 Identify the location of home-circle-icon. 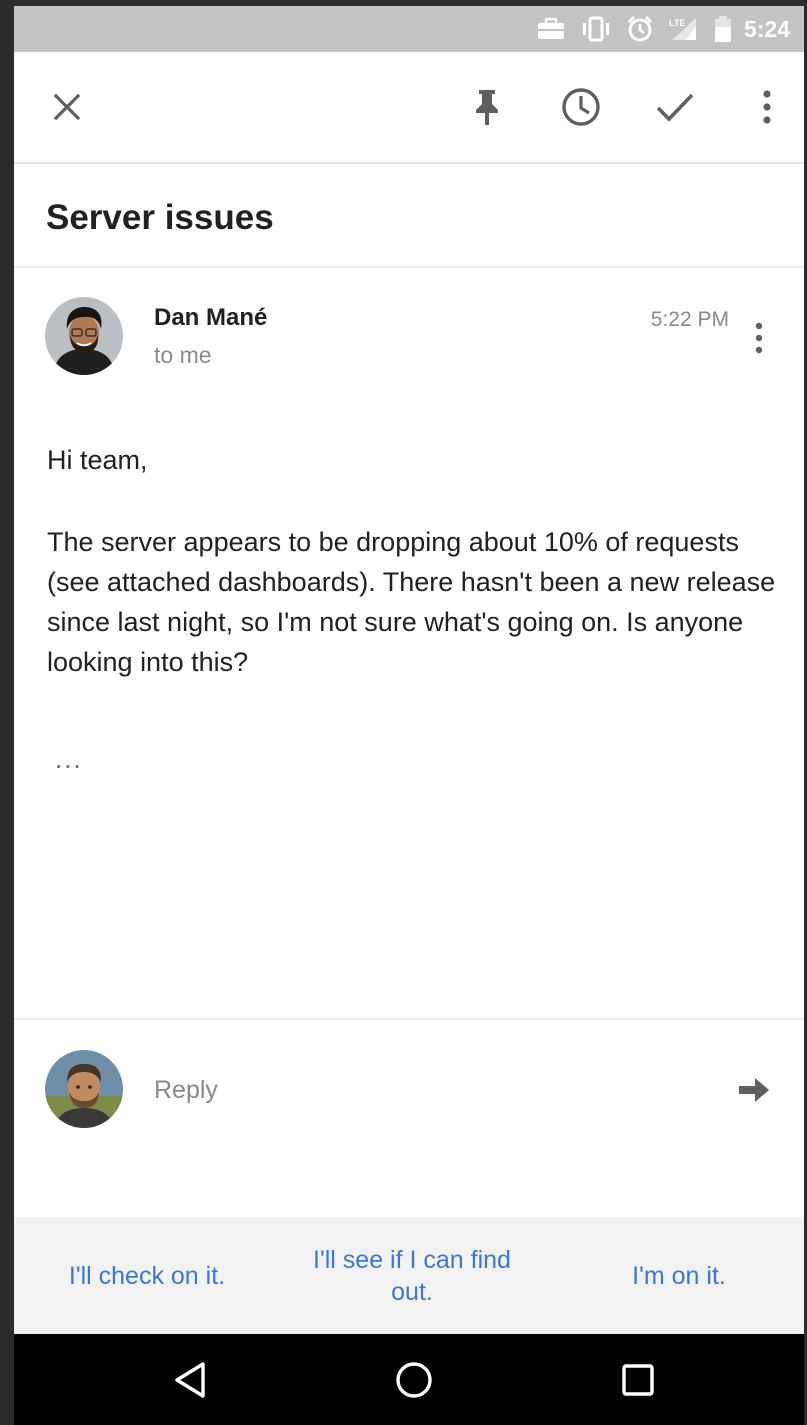
(414, 1380).